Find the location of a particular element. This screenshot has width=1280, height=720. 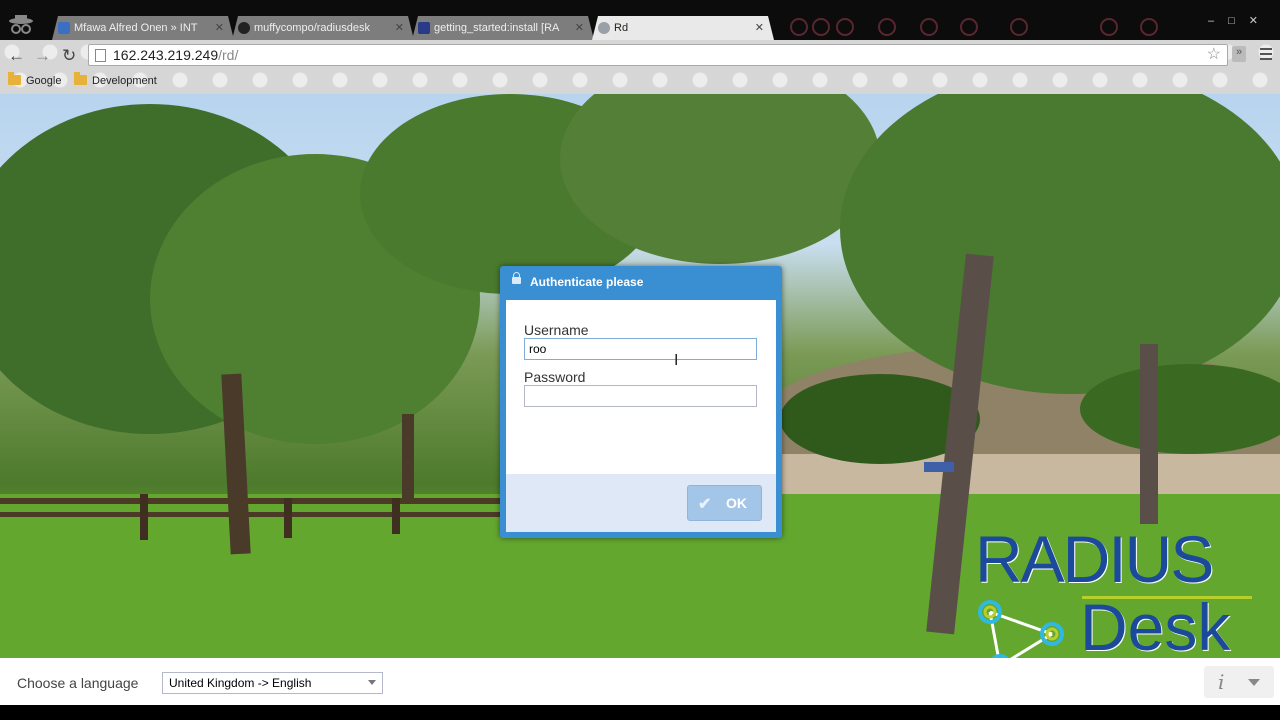

browser-toolbar: ← → ↻ 162.243.219.249/rd/ ☆ » is located at coordinates (640, 55).